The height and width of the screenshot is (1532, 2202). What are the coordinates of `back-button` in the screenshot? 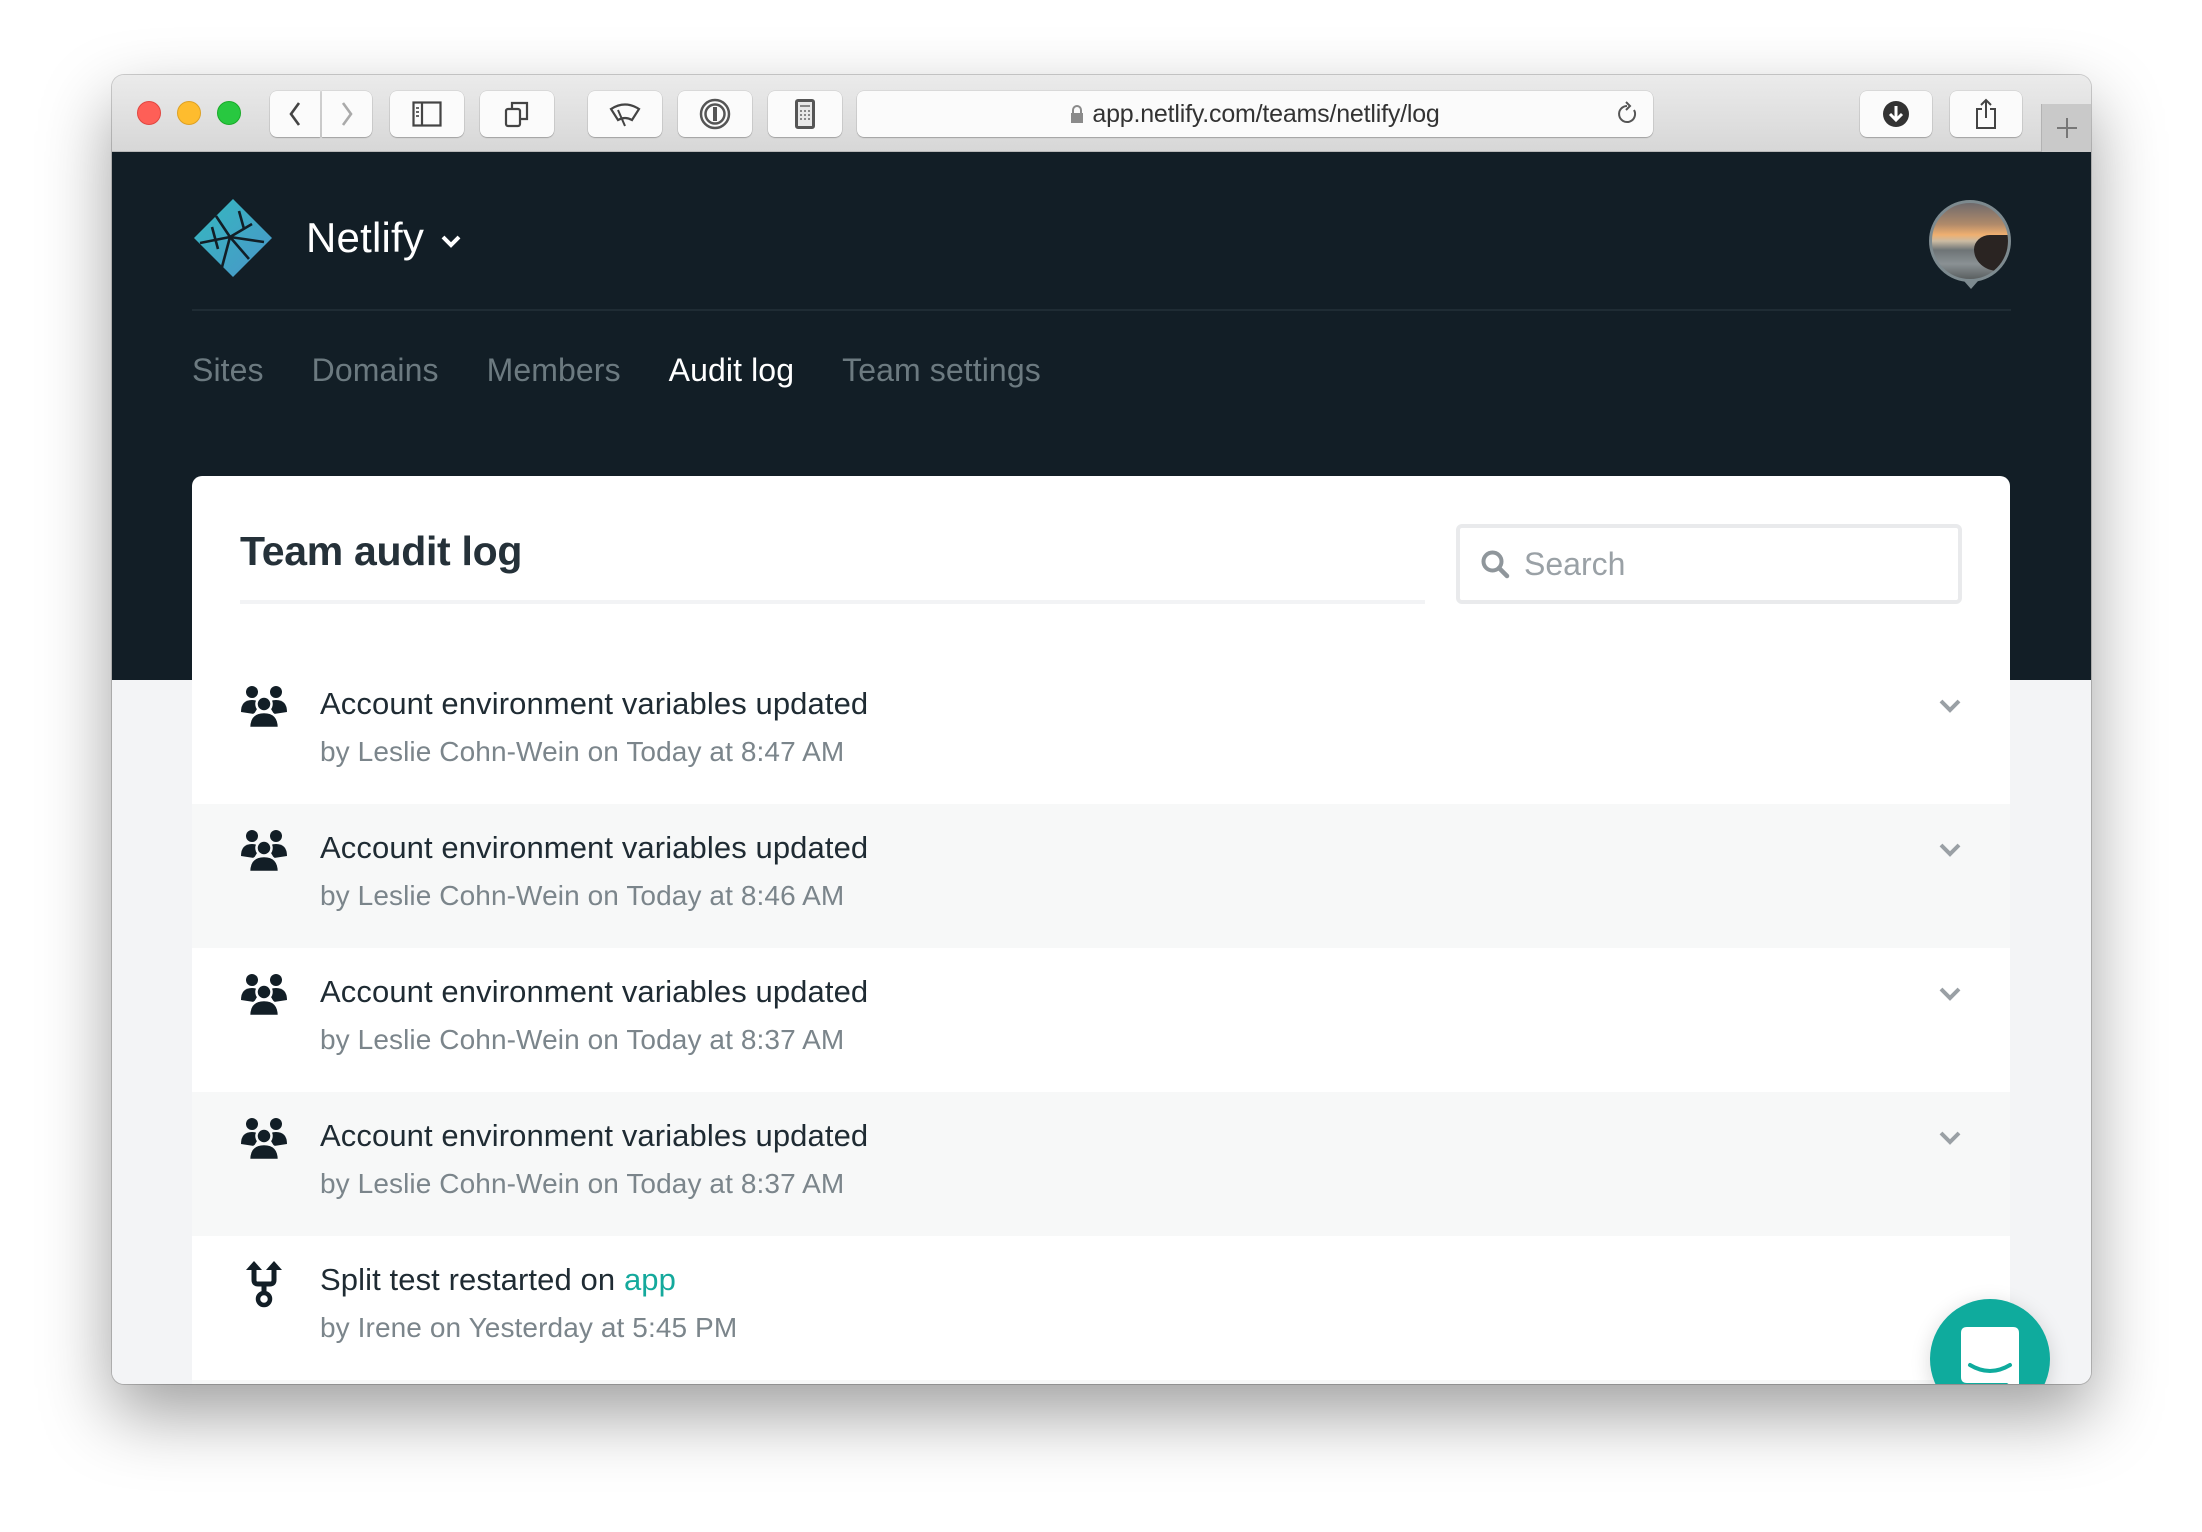 It's located at (295, 114).